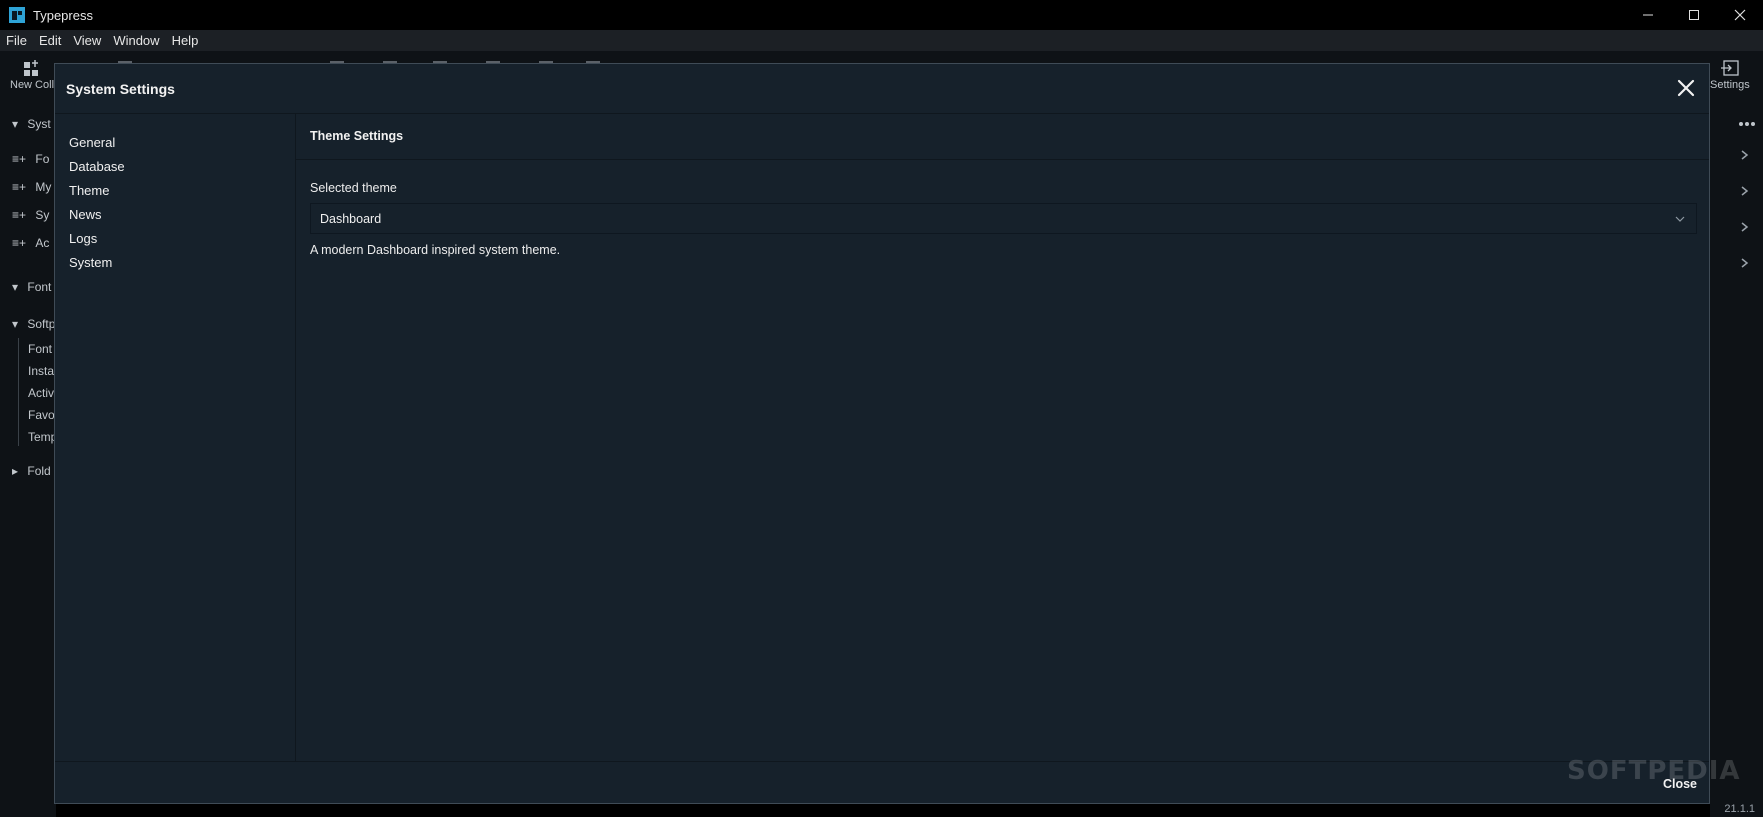 This screenshot has height=817, width=1763. What do you see at coordinates (1003, 218) in the screenshot?
I see `theme-select: Dashboard` at bounding box center [1003, 218].